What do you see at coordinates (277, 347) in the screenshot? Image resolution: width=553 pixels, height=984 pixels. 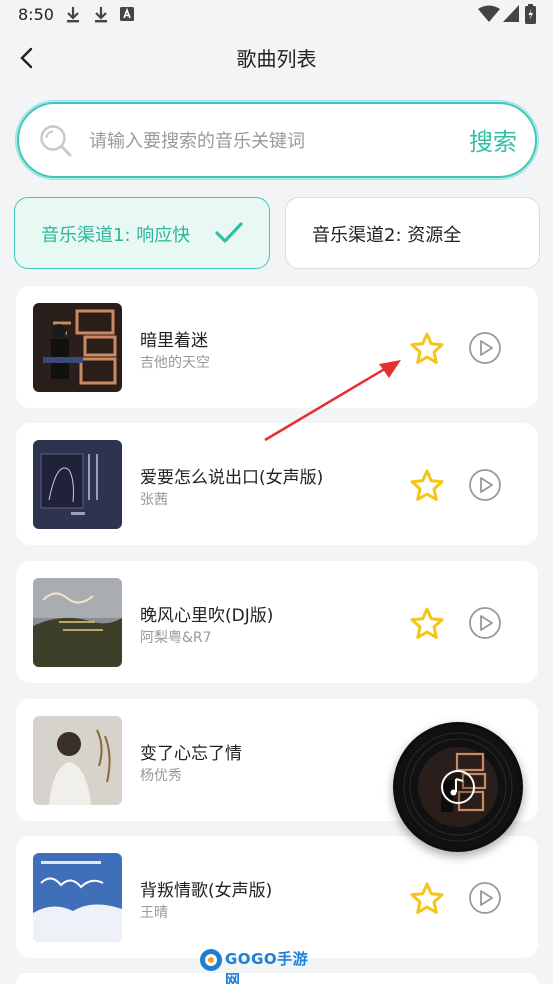 I see `list-item: 暗里着迷 吉他的天空` at bounding box center [277, 347].